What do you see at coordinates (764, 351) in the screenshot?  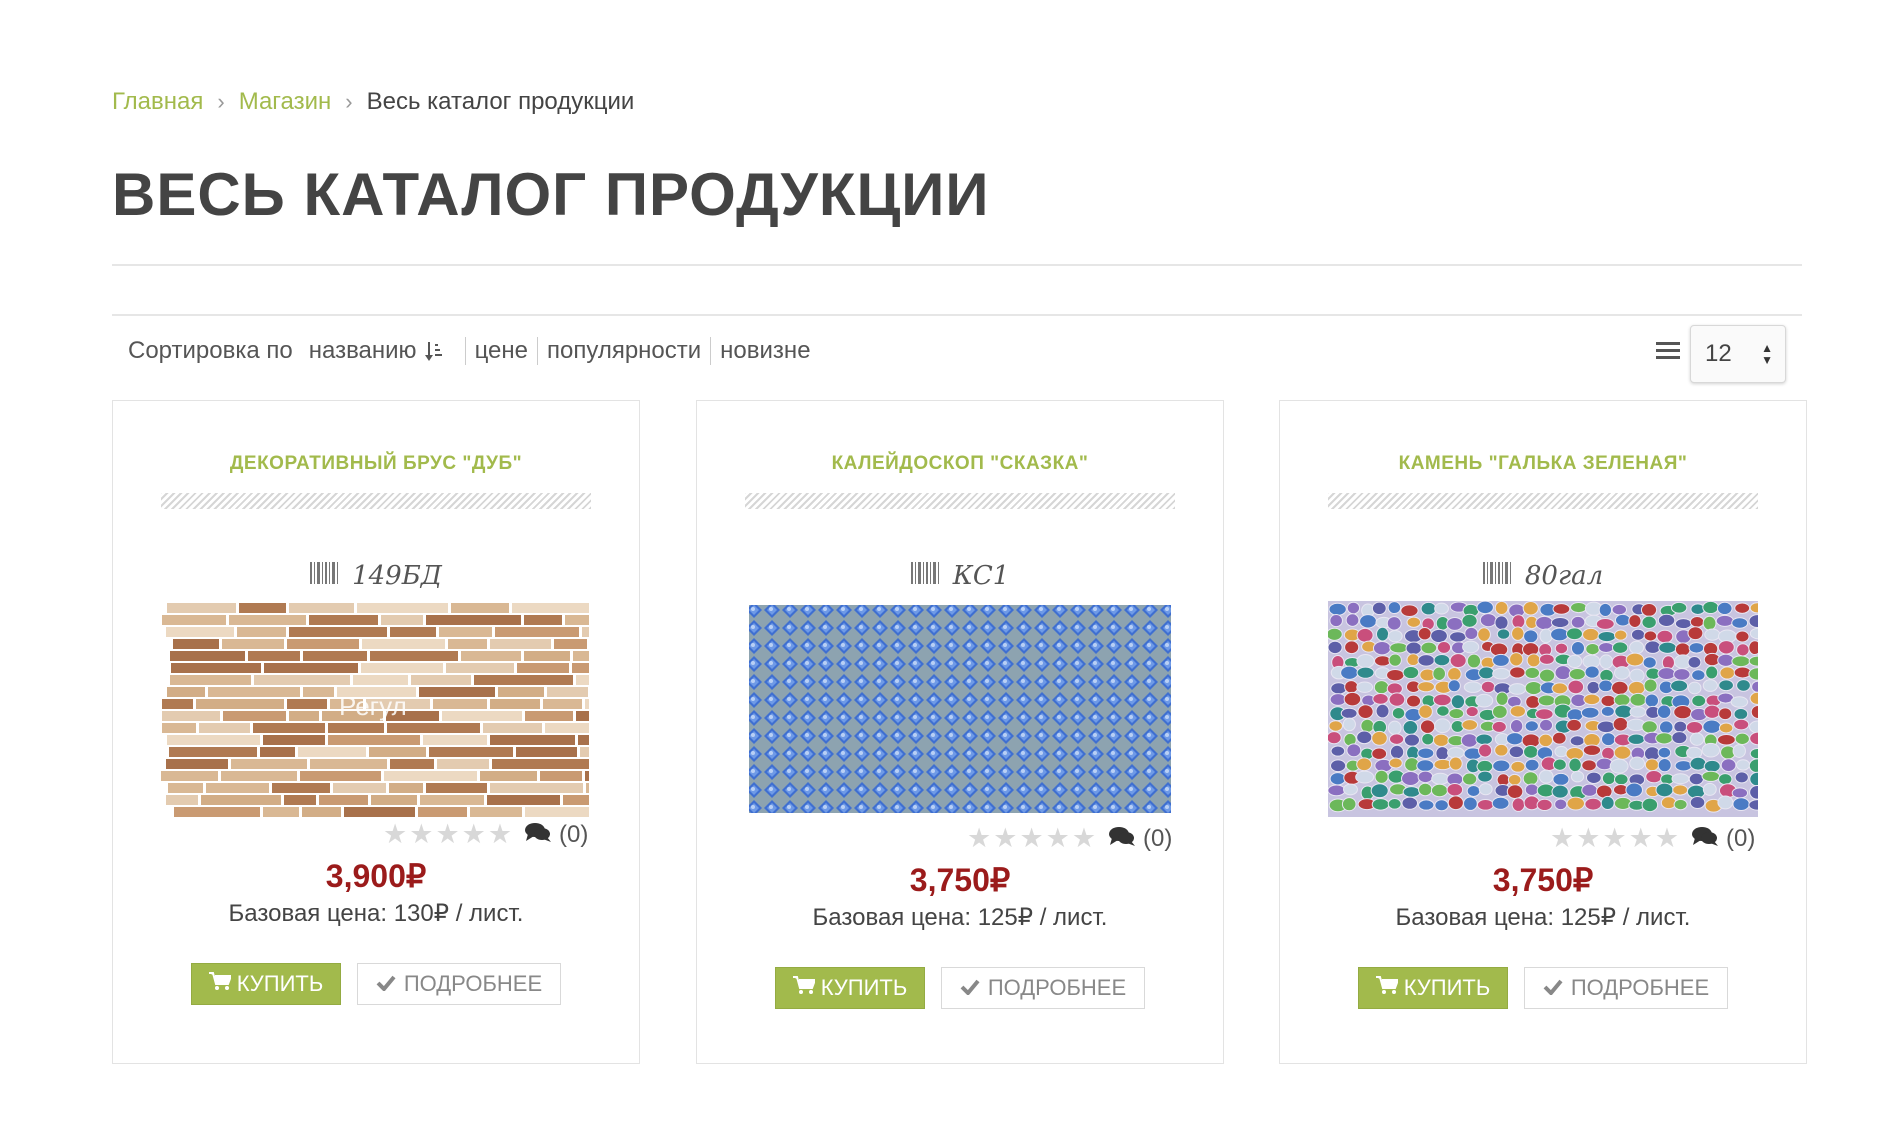 I see `sort-by-newness: новизне` at bounding box center [764, 351].